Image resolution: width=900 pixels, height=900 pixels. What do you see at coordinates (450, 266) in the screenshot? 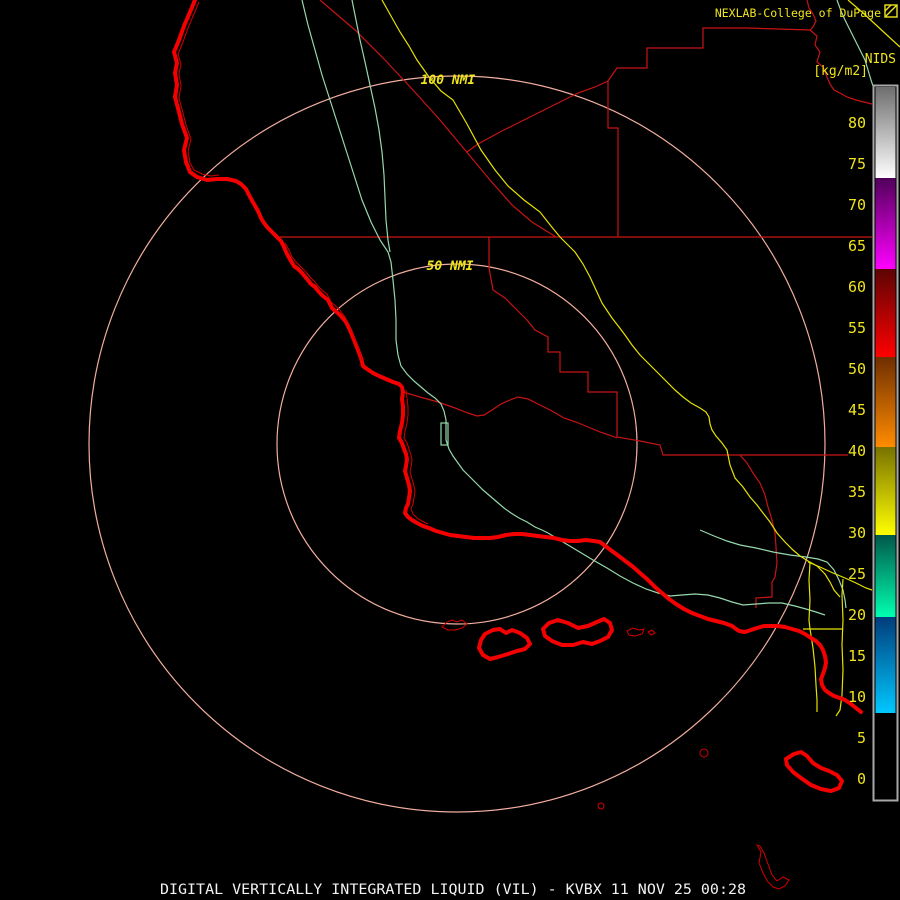
I see `ring-label-50nmi: 50 NMI` at bounding box center [450, 266].